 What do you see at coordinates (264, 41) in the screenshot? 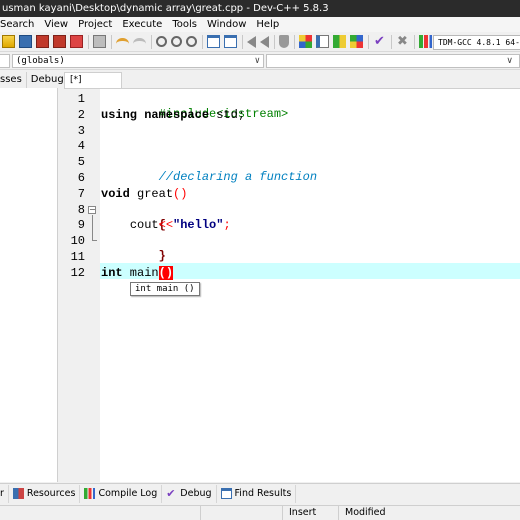
I see `forward-arrow-icon` at bounding box center [264, 41].